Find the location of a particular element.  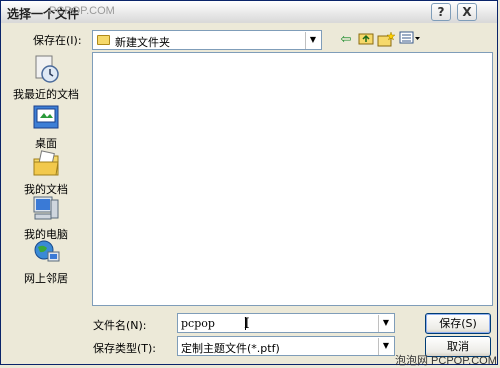

my-documents-icon is located at coordinates (46, 164).